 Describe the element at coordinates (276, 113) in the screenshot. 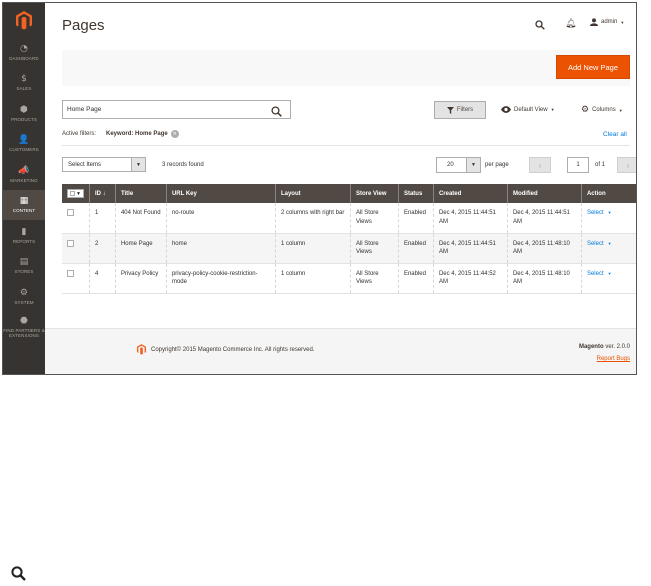

I see `search-icon` at that location.